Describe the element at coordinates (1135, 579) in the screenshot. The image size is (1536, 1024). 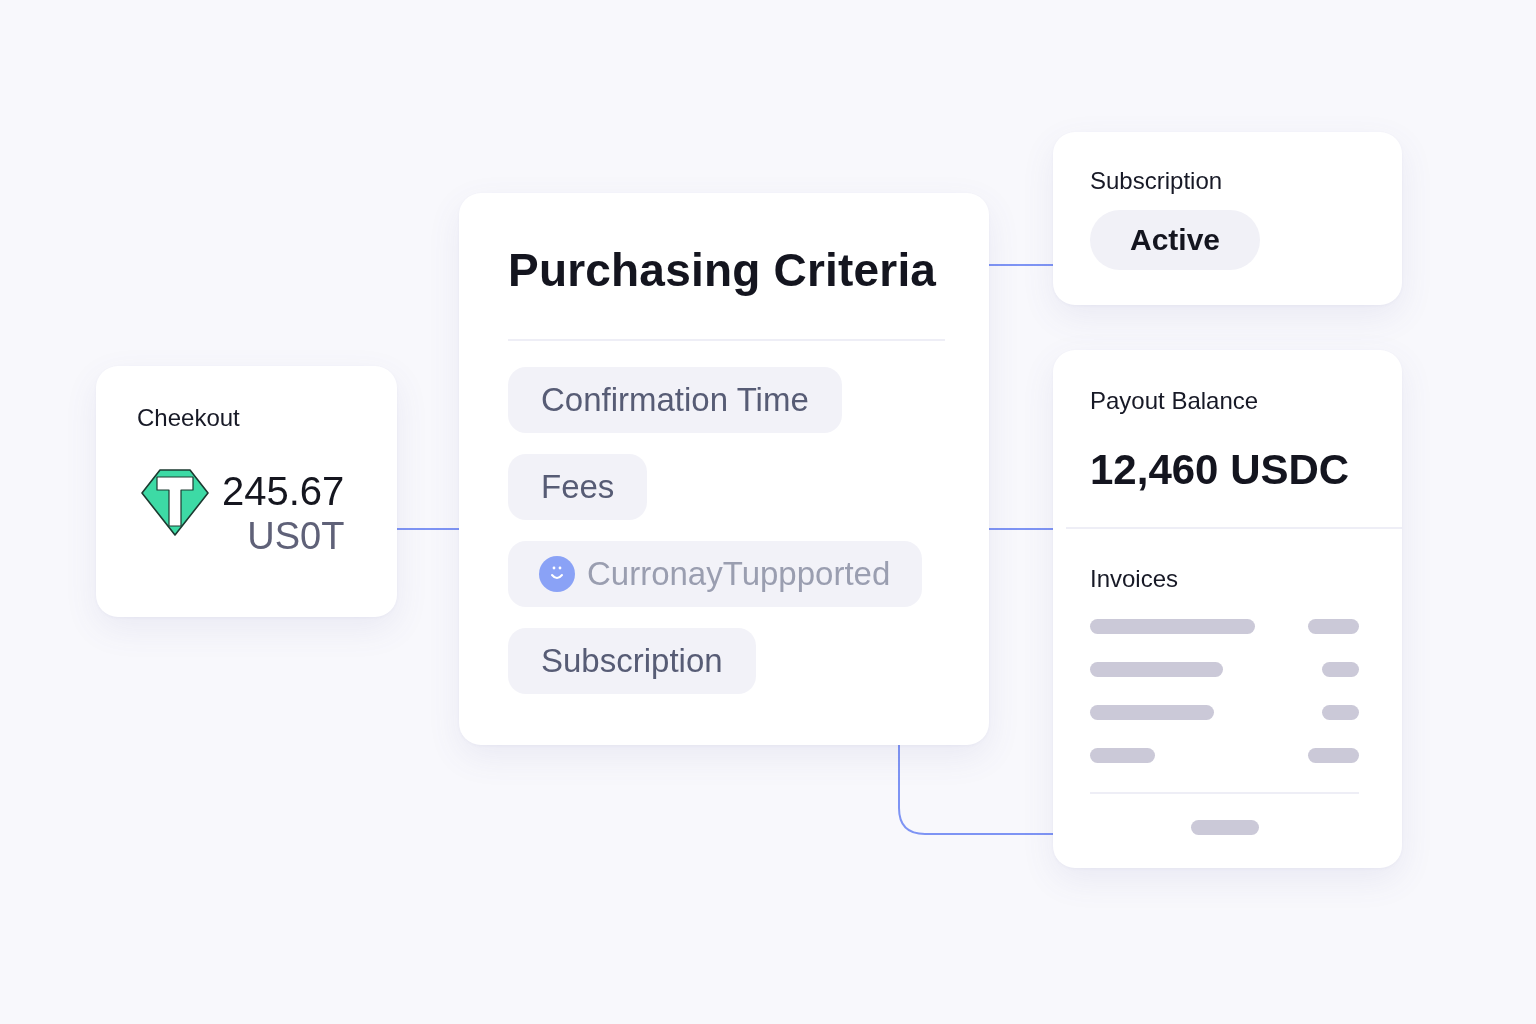
I see `section-title: Invoices` at that location.